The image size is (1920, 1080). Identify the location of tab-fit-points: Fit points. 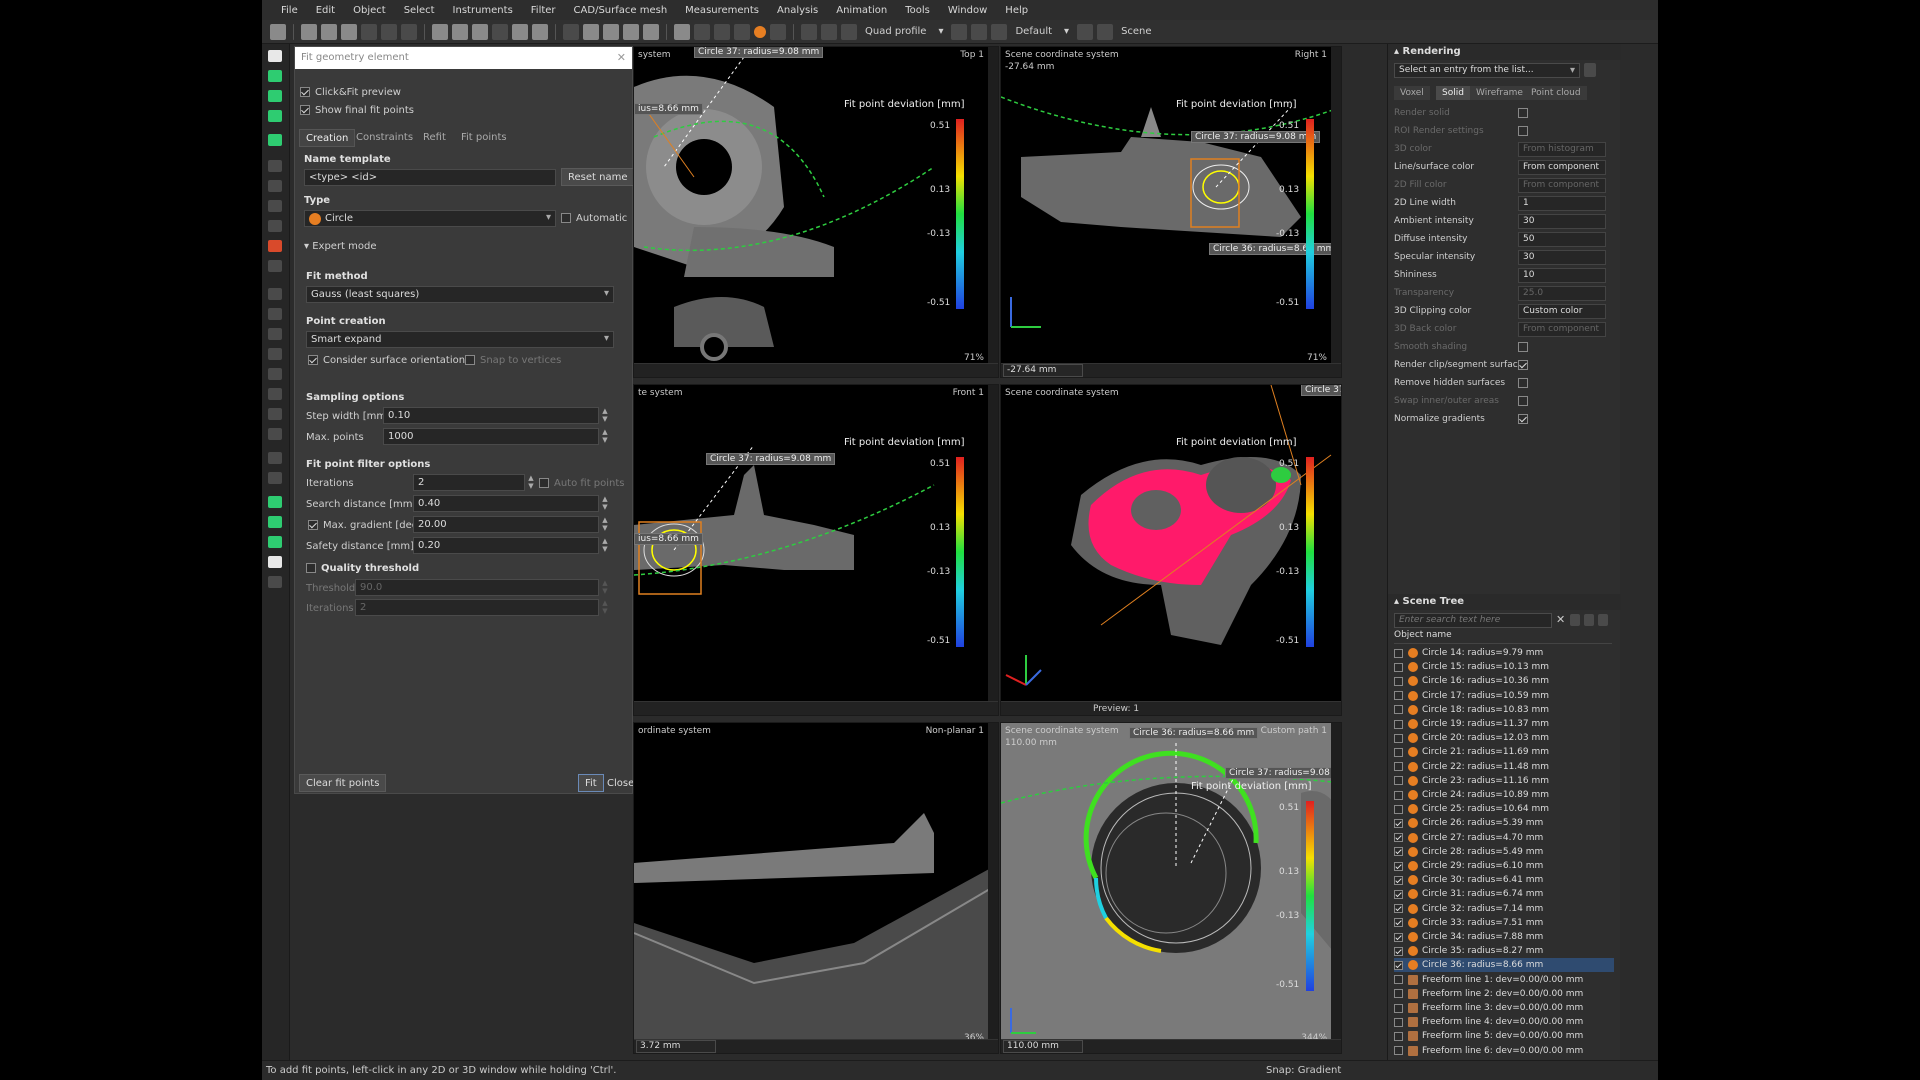
(484, 138).